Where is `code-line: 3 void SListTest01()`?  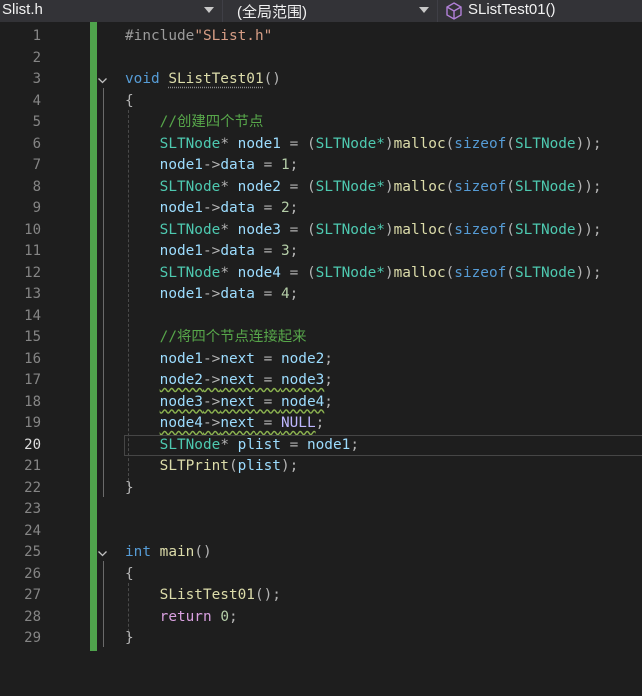
code-line: 3 void SListTest01() is located at coordinates (321, 80).